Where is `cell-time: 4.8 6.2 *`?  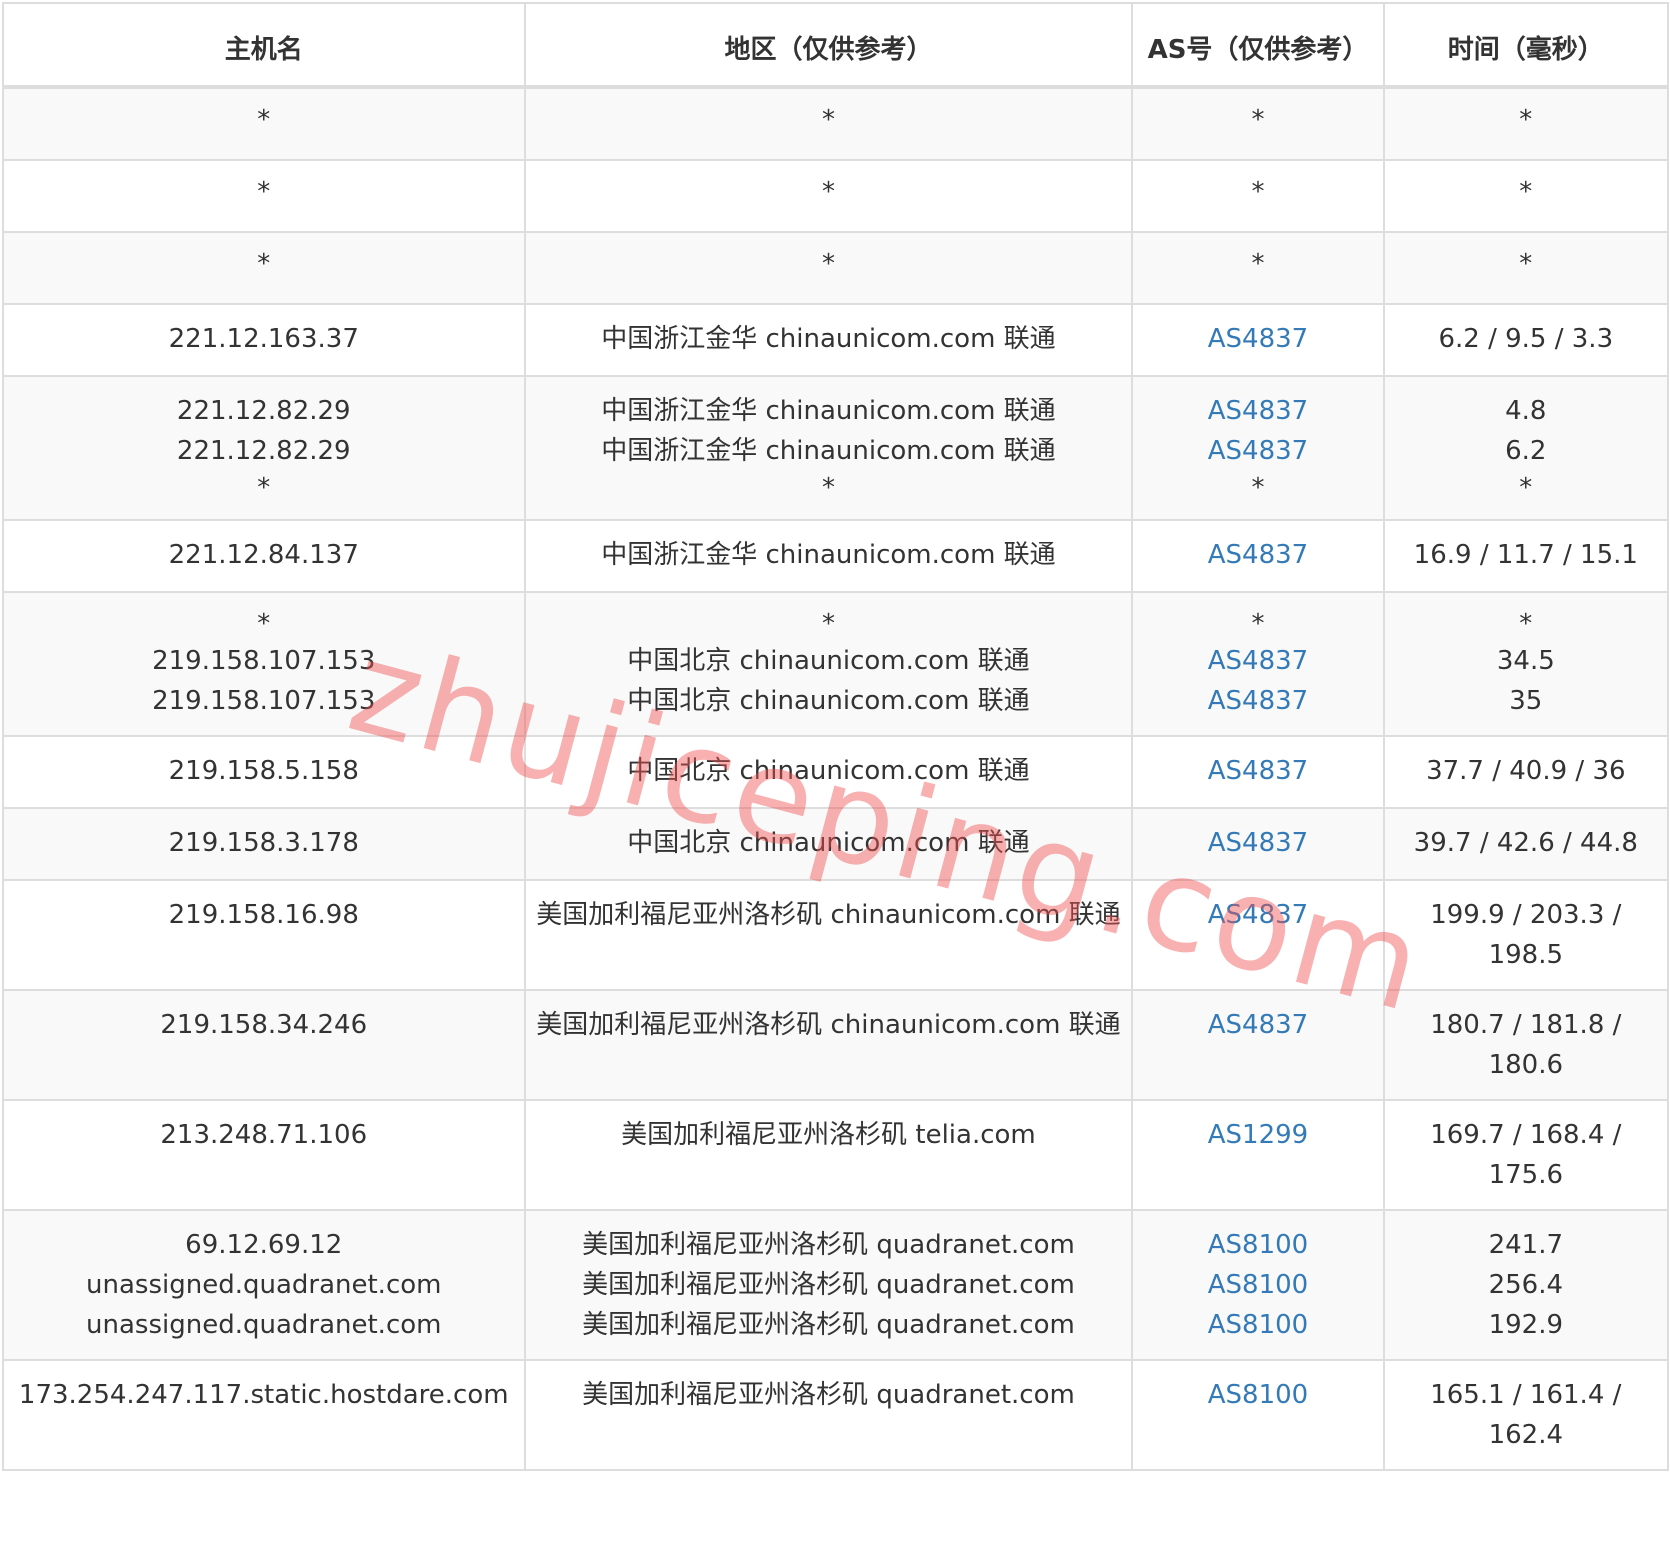 cell-time: 4.8 6.2 * is located at coordinates (1526, 448).